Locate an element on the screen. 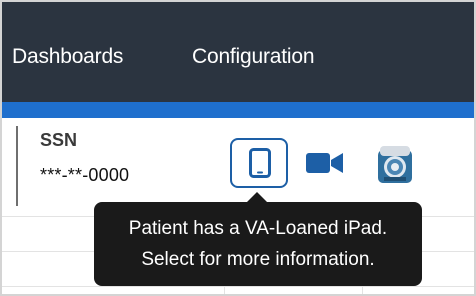 The height and width of the screenshot is (296, 476). tooltip-line-1: Patient has a VA-Loaned iPad. is located at coordinates (258, 228).